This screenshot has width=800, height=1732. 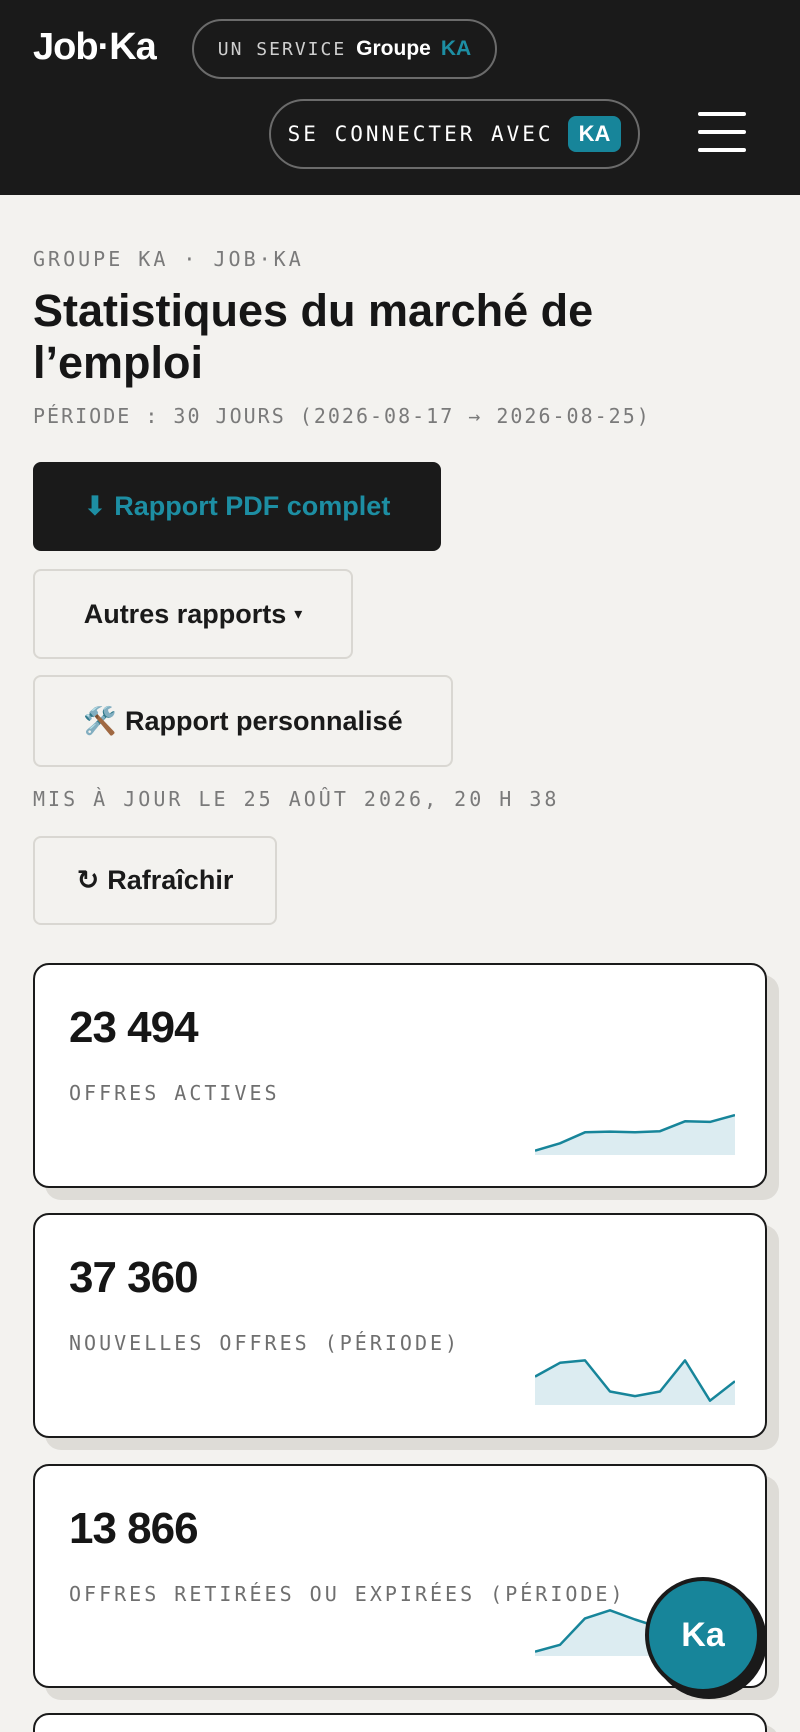 I want to click on sparkline-area, so click(x=635, y=1382).